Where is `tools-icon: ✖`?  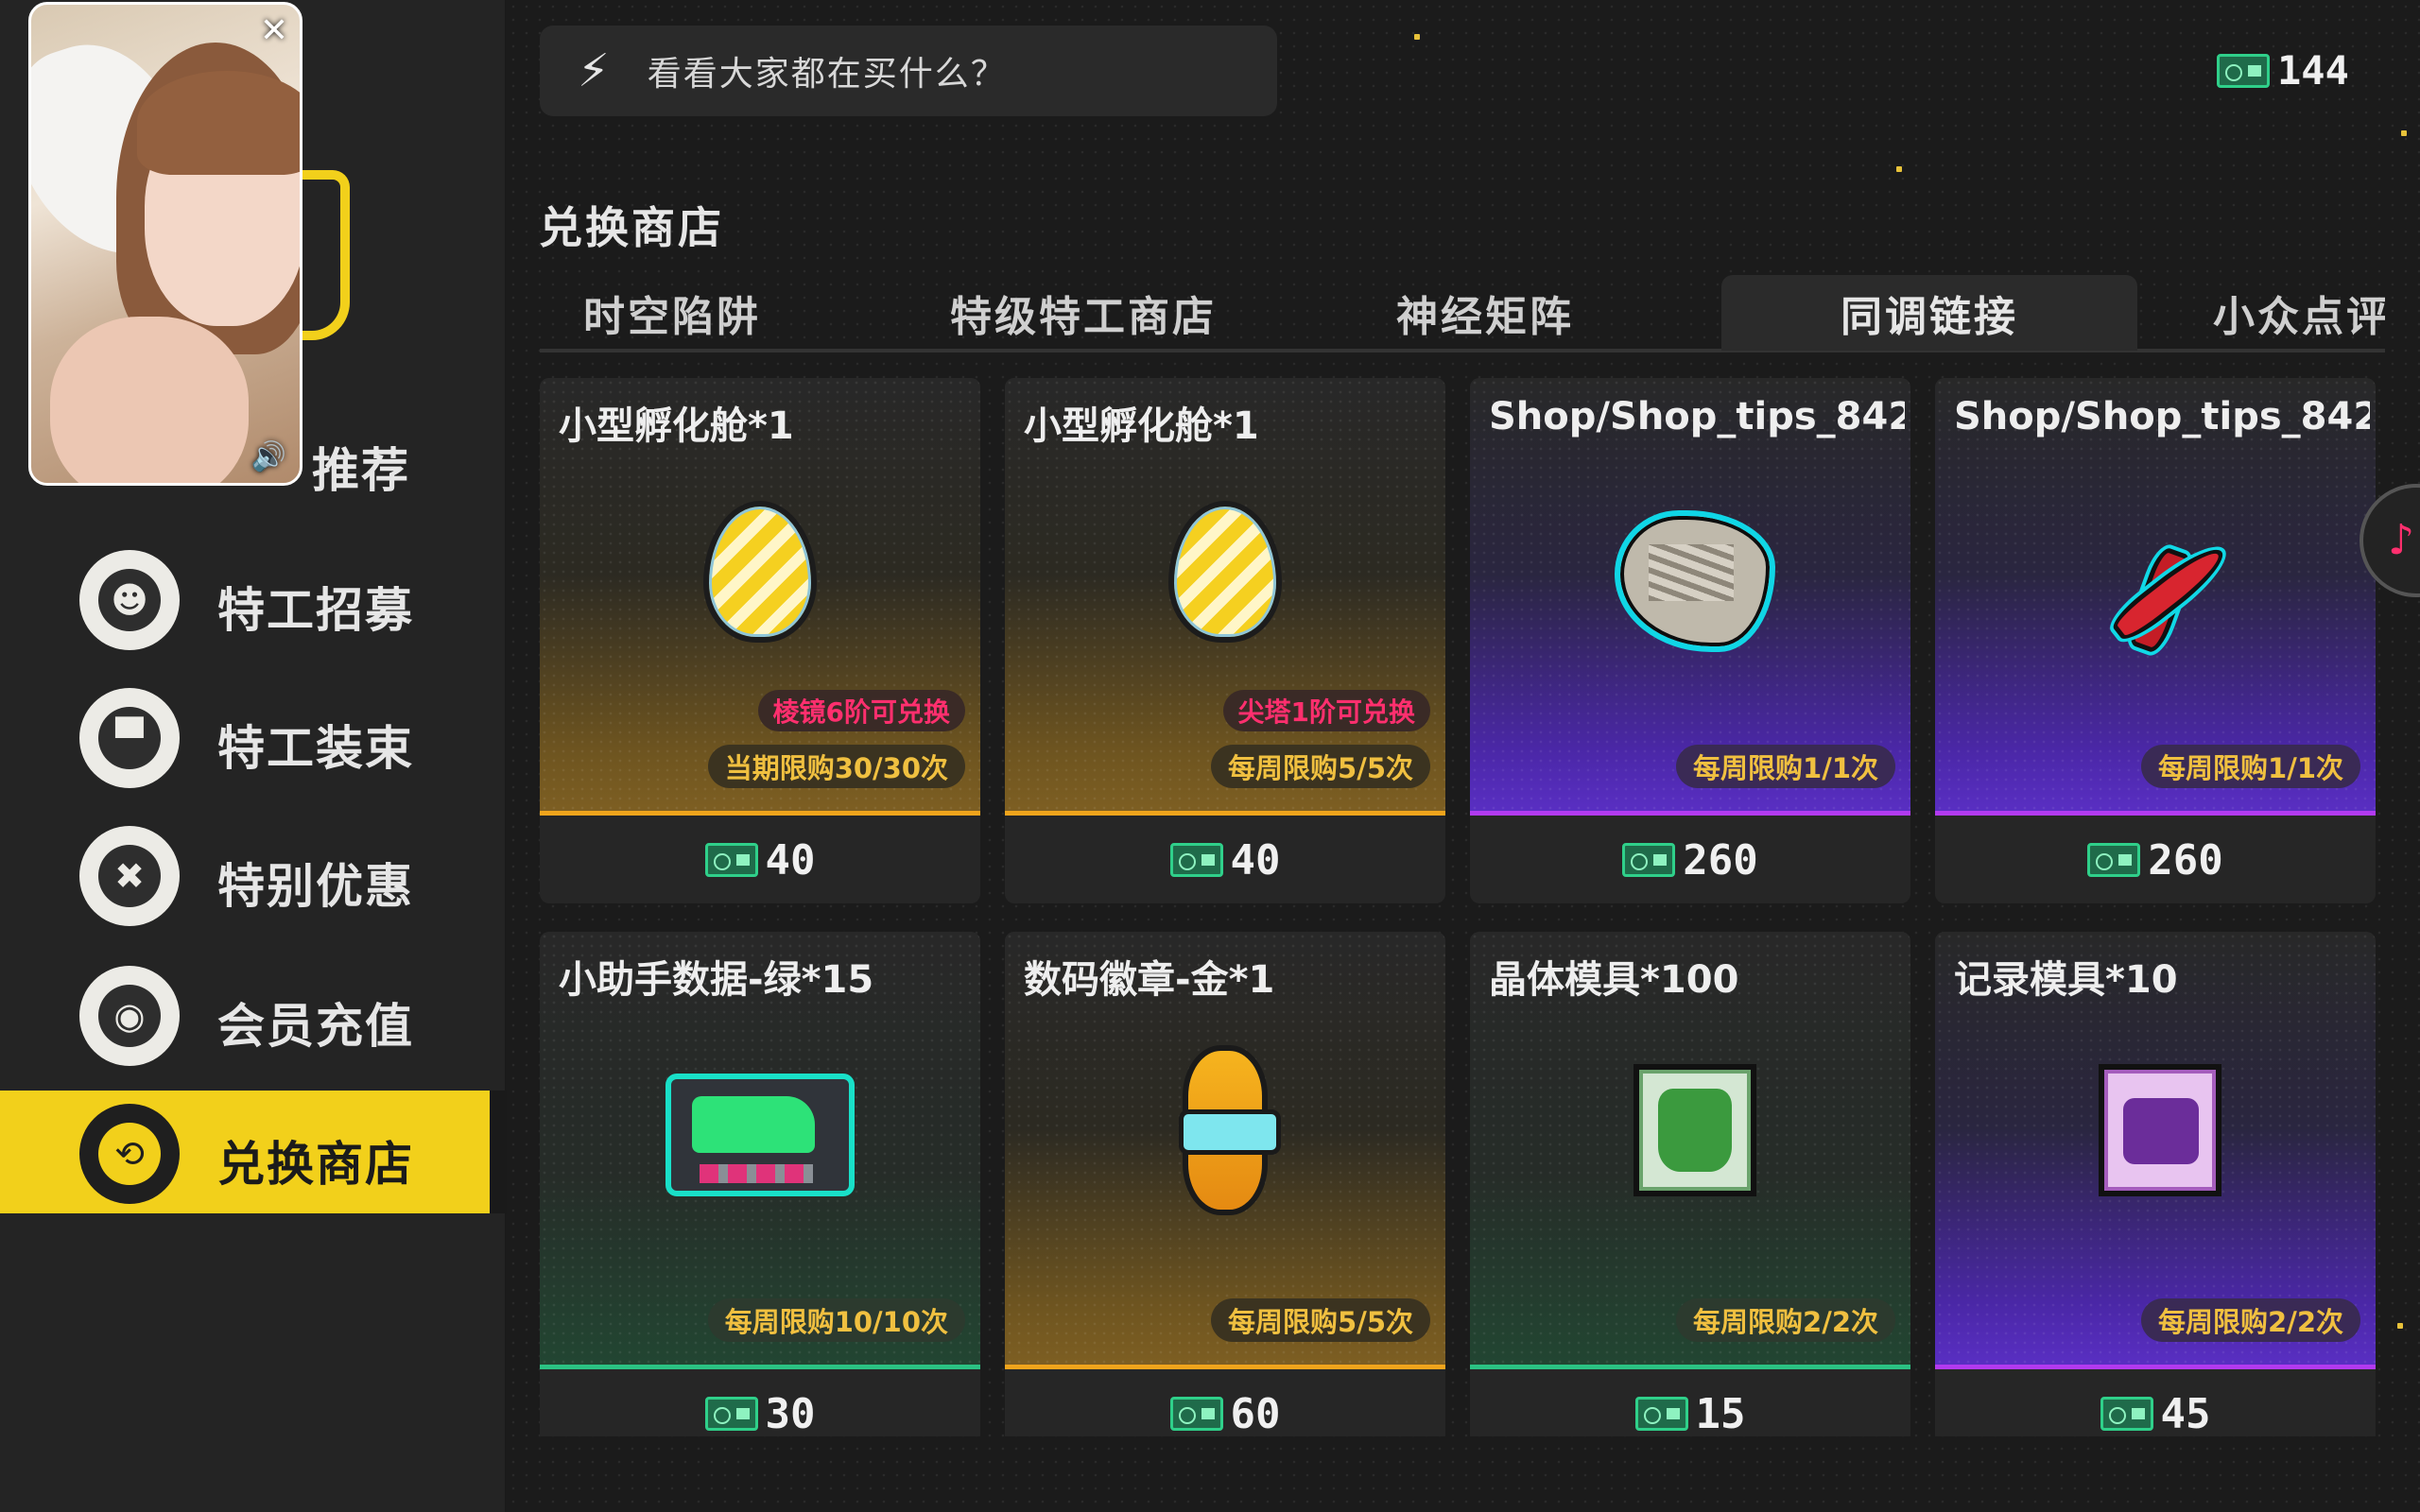 tools-icon: ✖ is located at coordinates (129, 876).